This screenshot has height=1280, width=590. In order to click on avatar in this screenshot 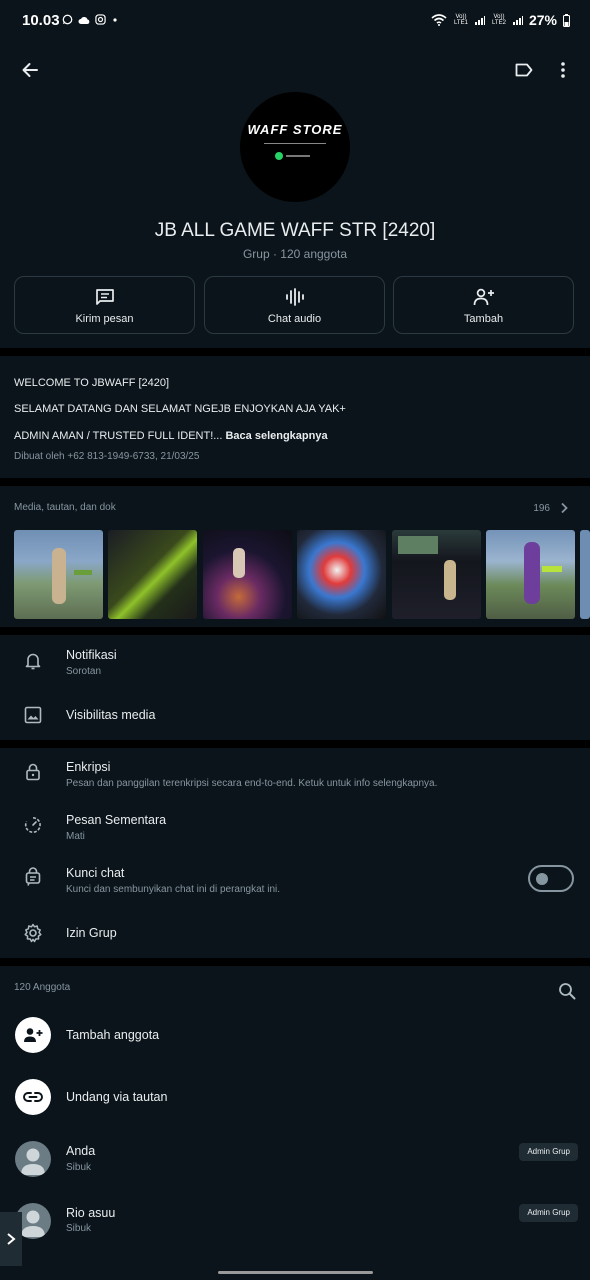, I will do `click(33, 1159)`.